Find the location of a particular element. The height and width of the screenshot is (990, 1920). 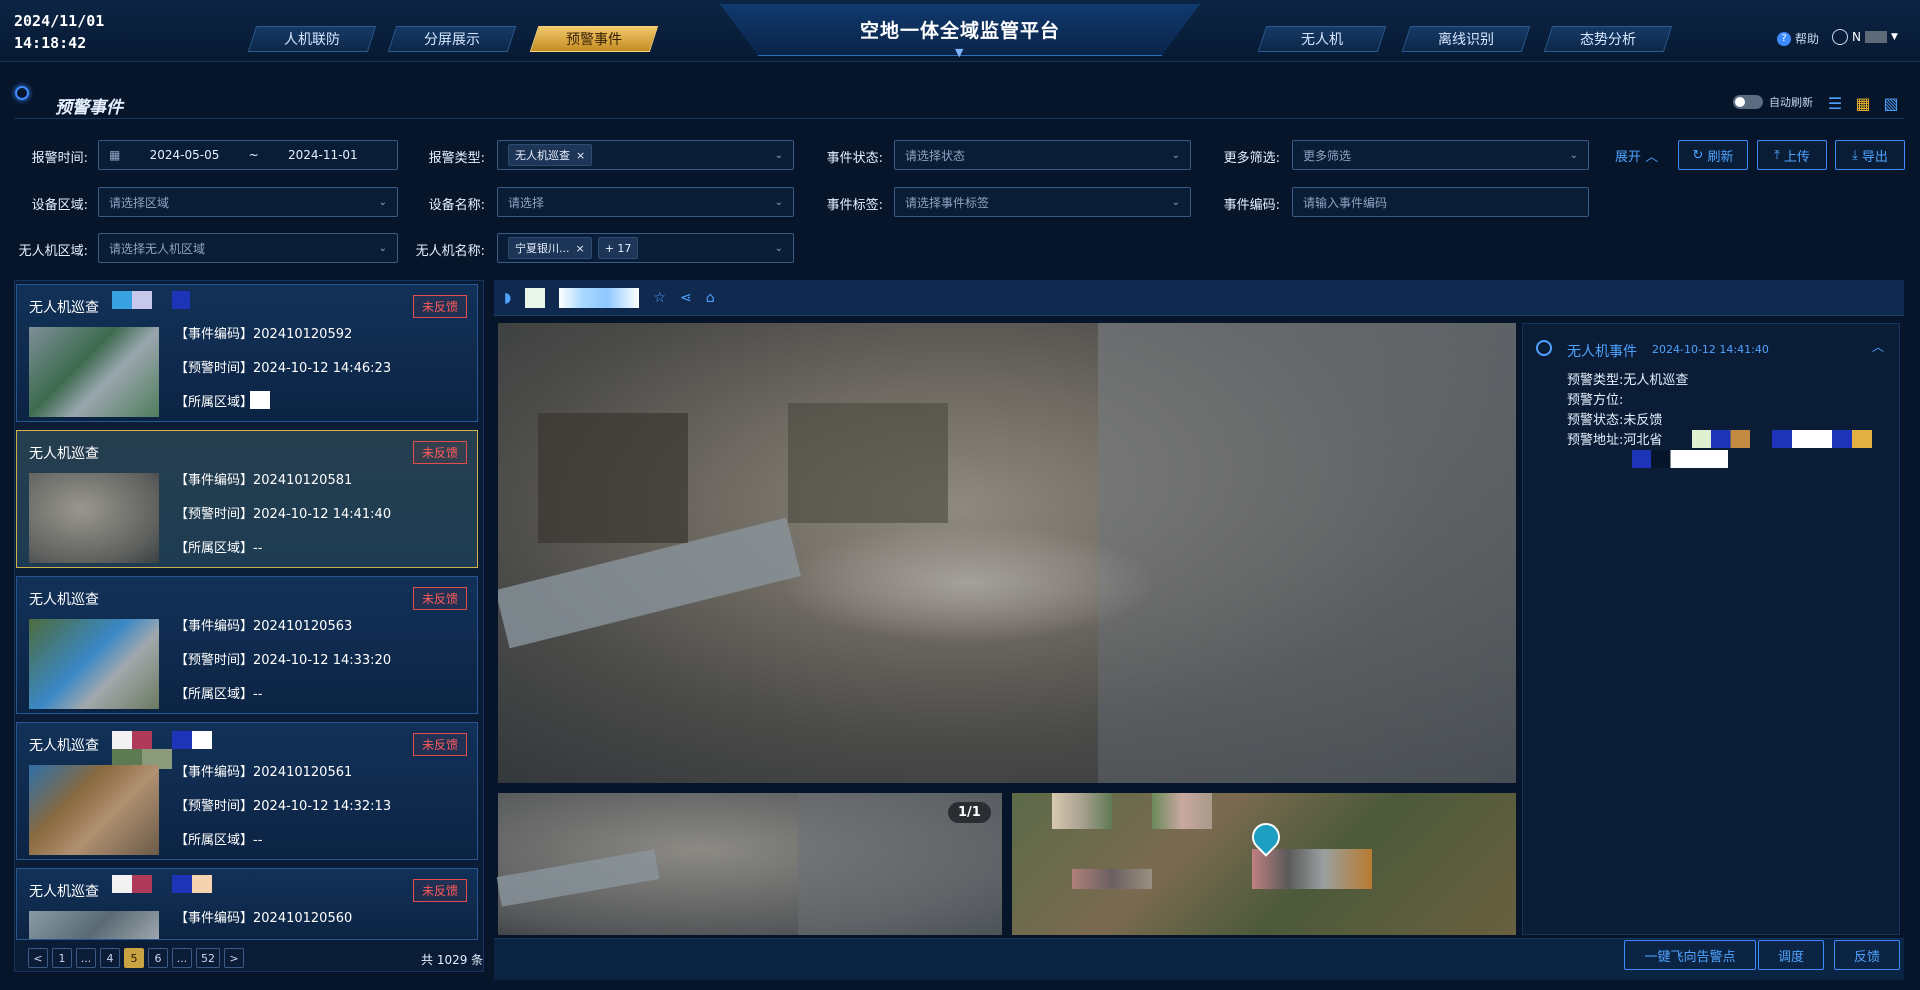

export-icon: ⤓ is located at coordinates (1855, 155).